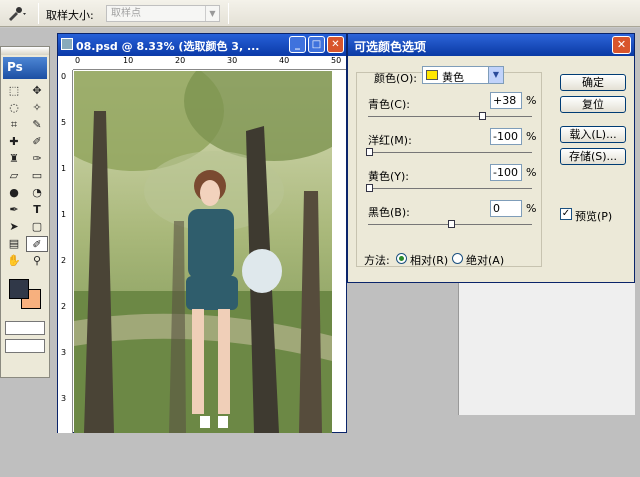 Image resolution: width=640 pixels, height=477 pixels. Describe the element at coordinates (209, 63) in the screenshot. I see `horizontal-ruler: 0 10 20 30 40 50` at that location.